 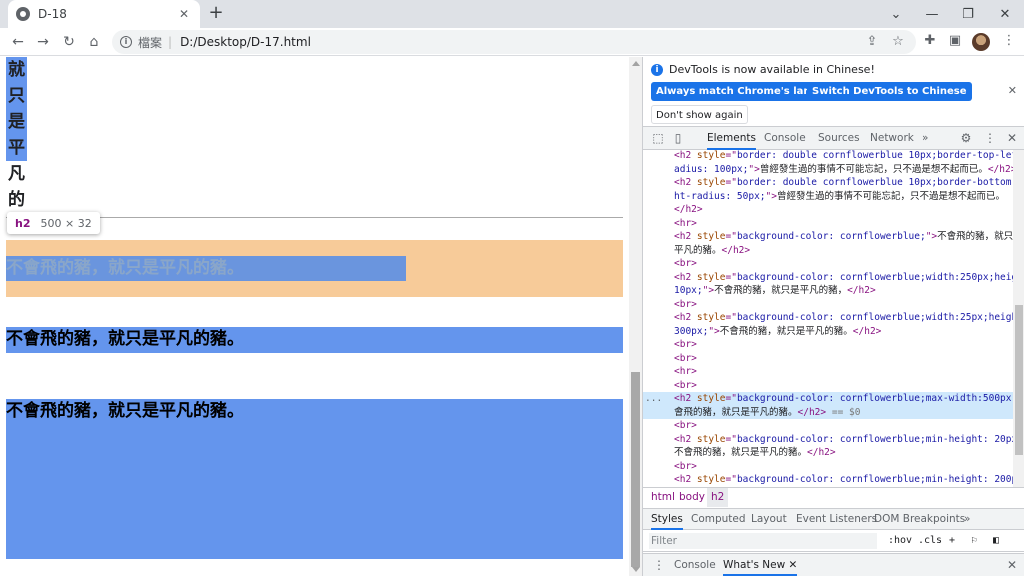 I want to click on tab-search-icon: ⌄, so click(x=896, y=14).